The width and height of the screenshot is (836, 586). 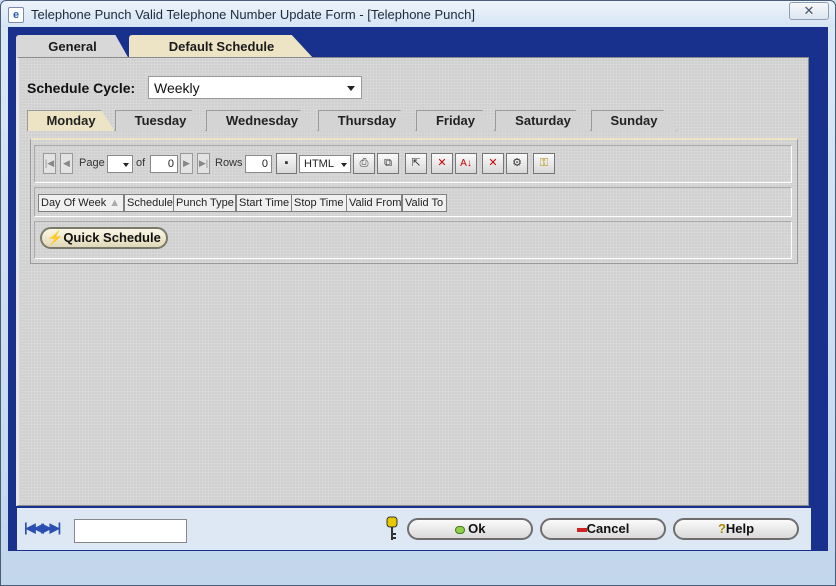 What do you see at coordinates (319, 203) in the screenshot?
I see `column-stop-time: Stop Time` at bounding box center [319, 203].